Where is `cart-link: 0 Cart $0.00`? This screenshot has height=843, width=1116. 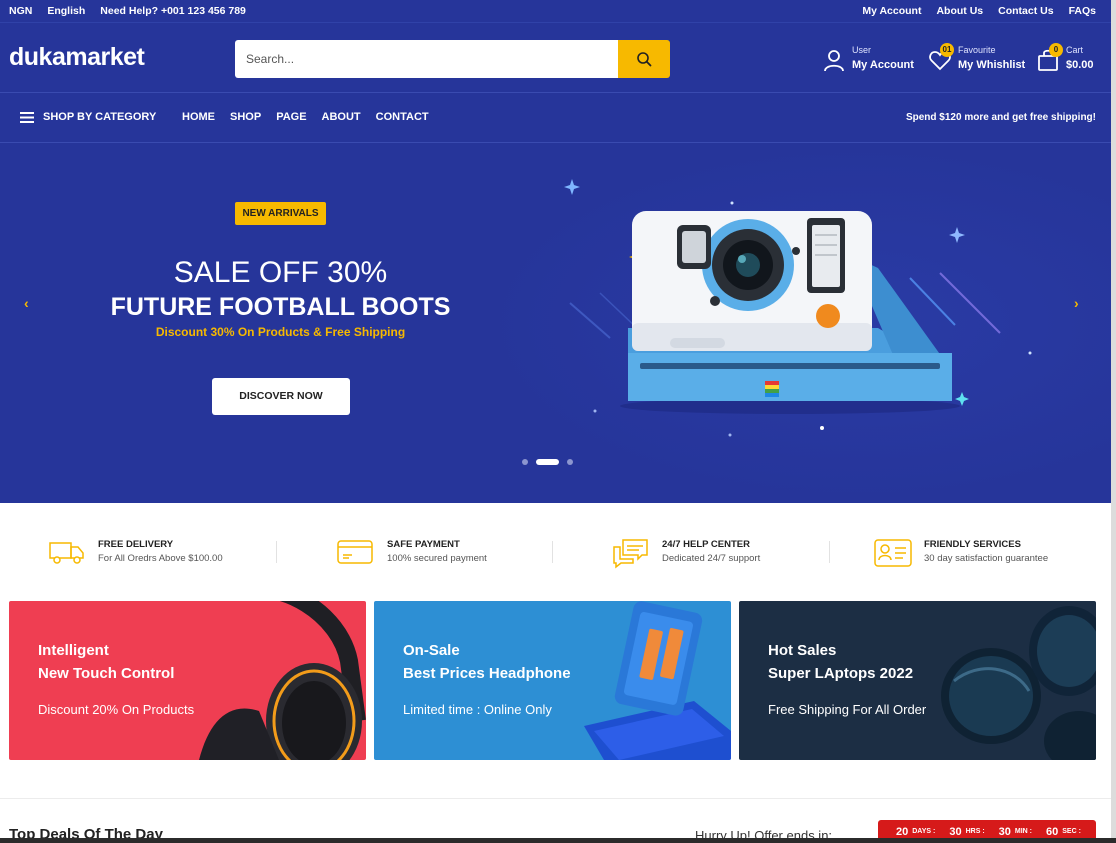
cart-link: 0 Cart $0.00 is located at coordinates (1069, 60).